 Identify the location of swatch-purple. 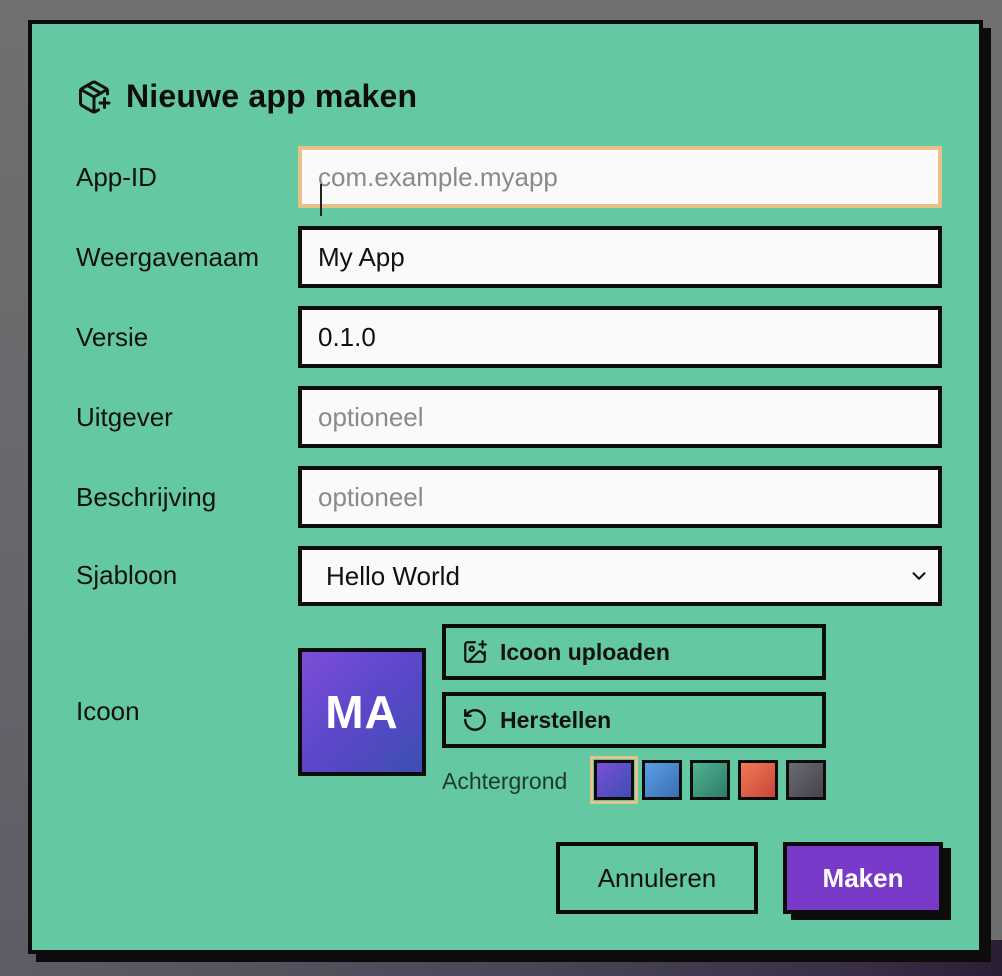
(614, 780).